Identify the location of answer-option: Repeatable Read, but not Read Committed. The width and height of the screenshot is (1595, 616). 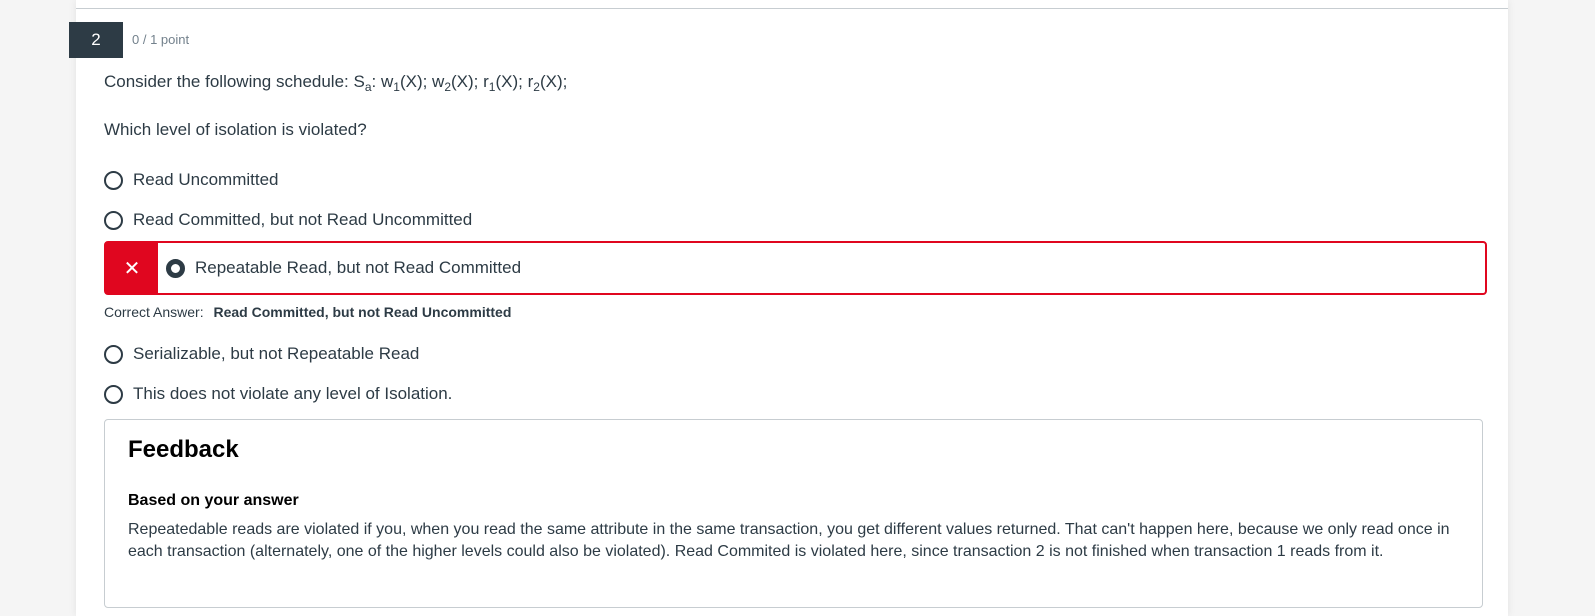
(343, 268).